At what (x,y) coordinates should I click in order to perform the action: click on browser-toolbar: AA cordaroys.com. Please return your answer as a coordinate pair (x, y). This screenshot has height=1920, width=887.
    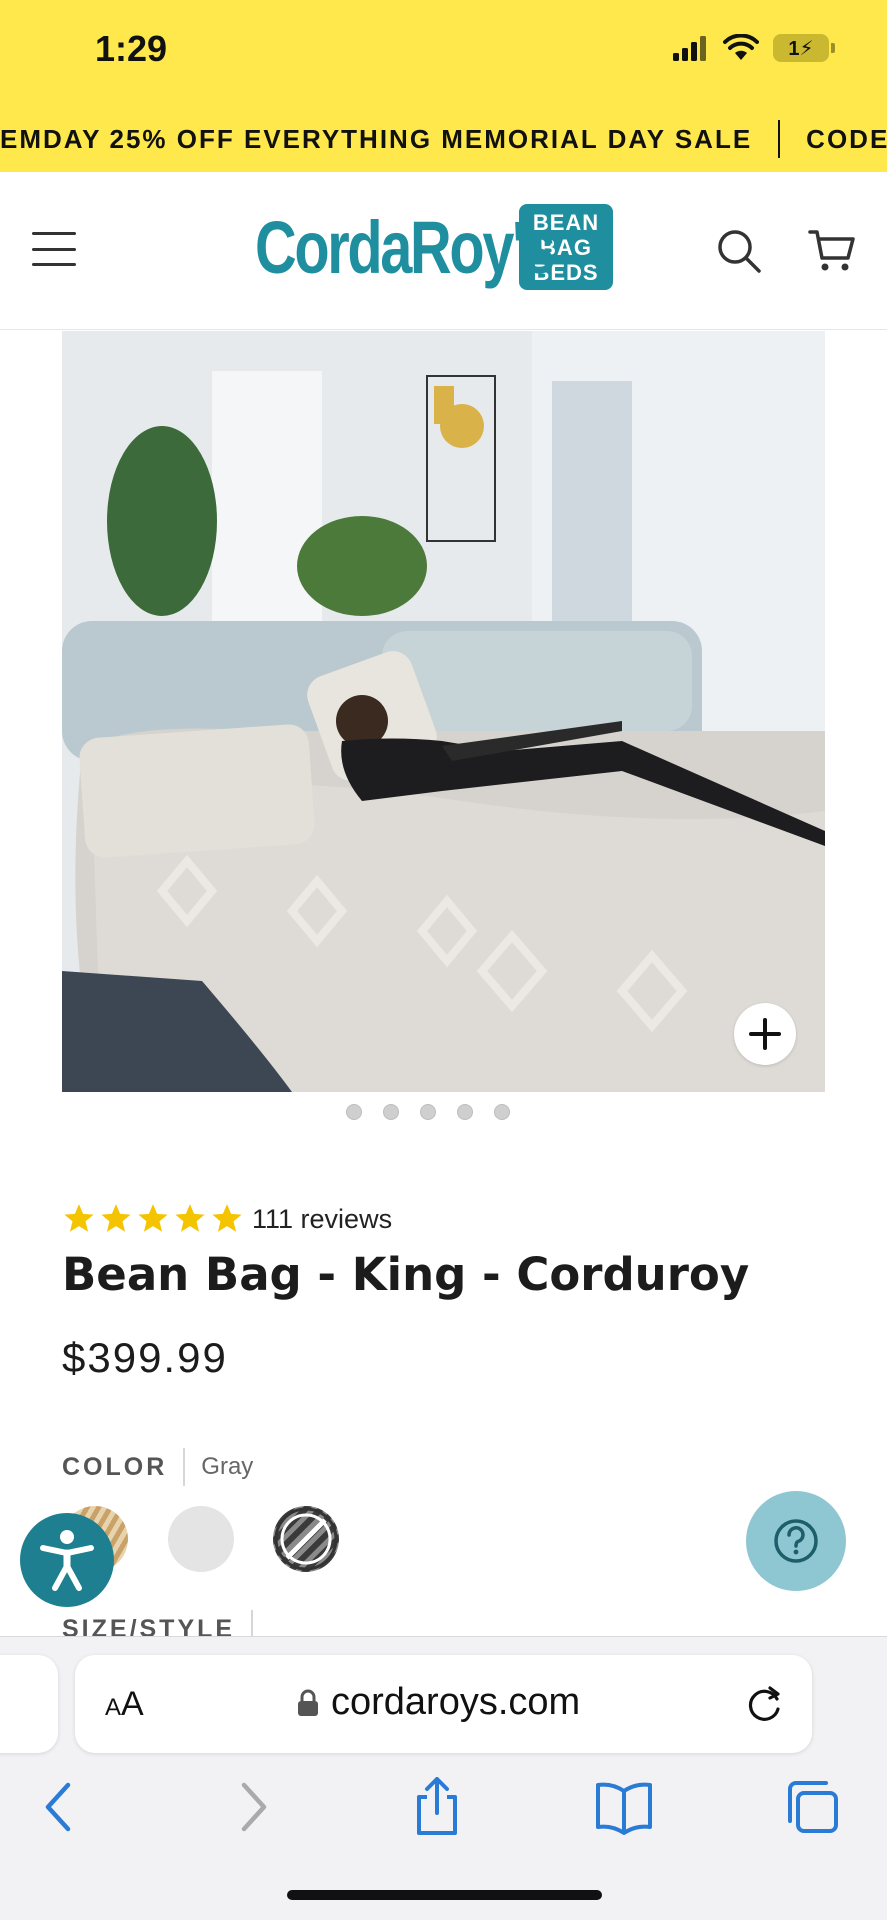
    Looking at the image, I should click on (443, 1778).